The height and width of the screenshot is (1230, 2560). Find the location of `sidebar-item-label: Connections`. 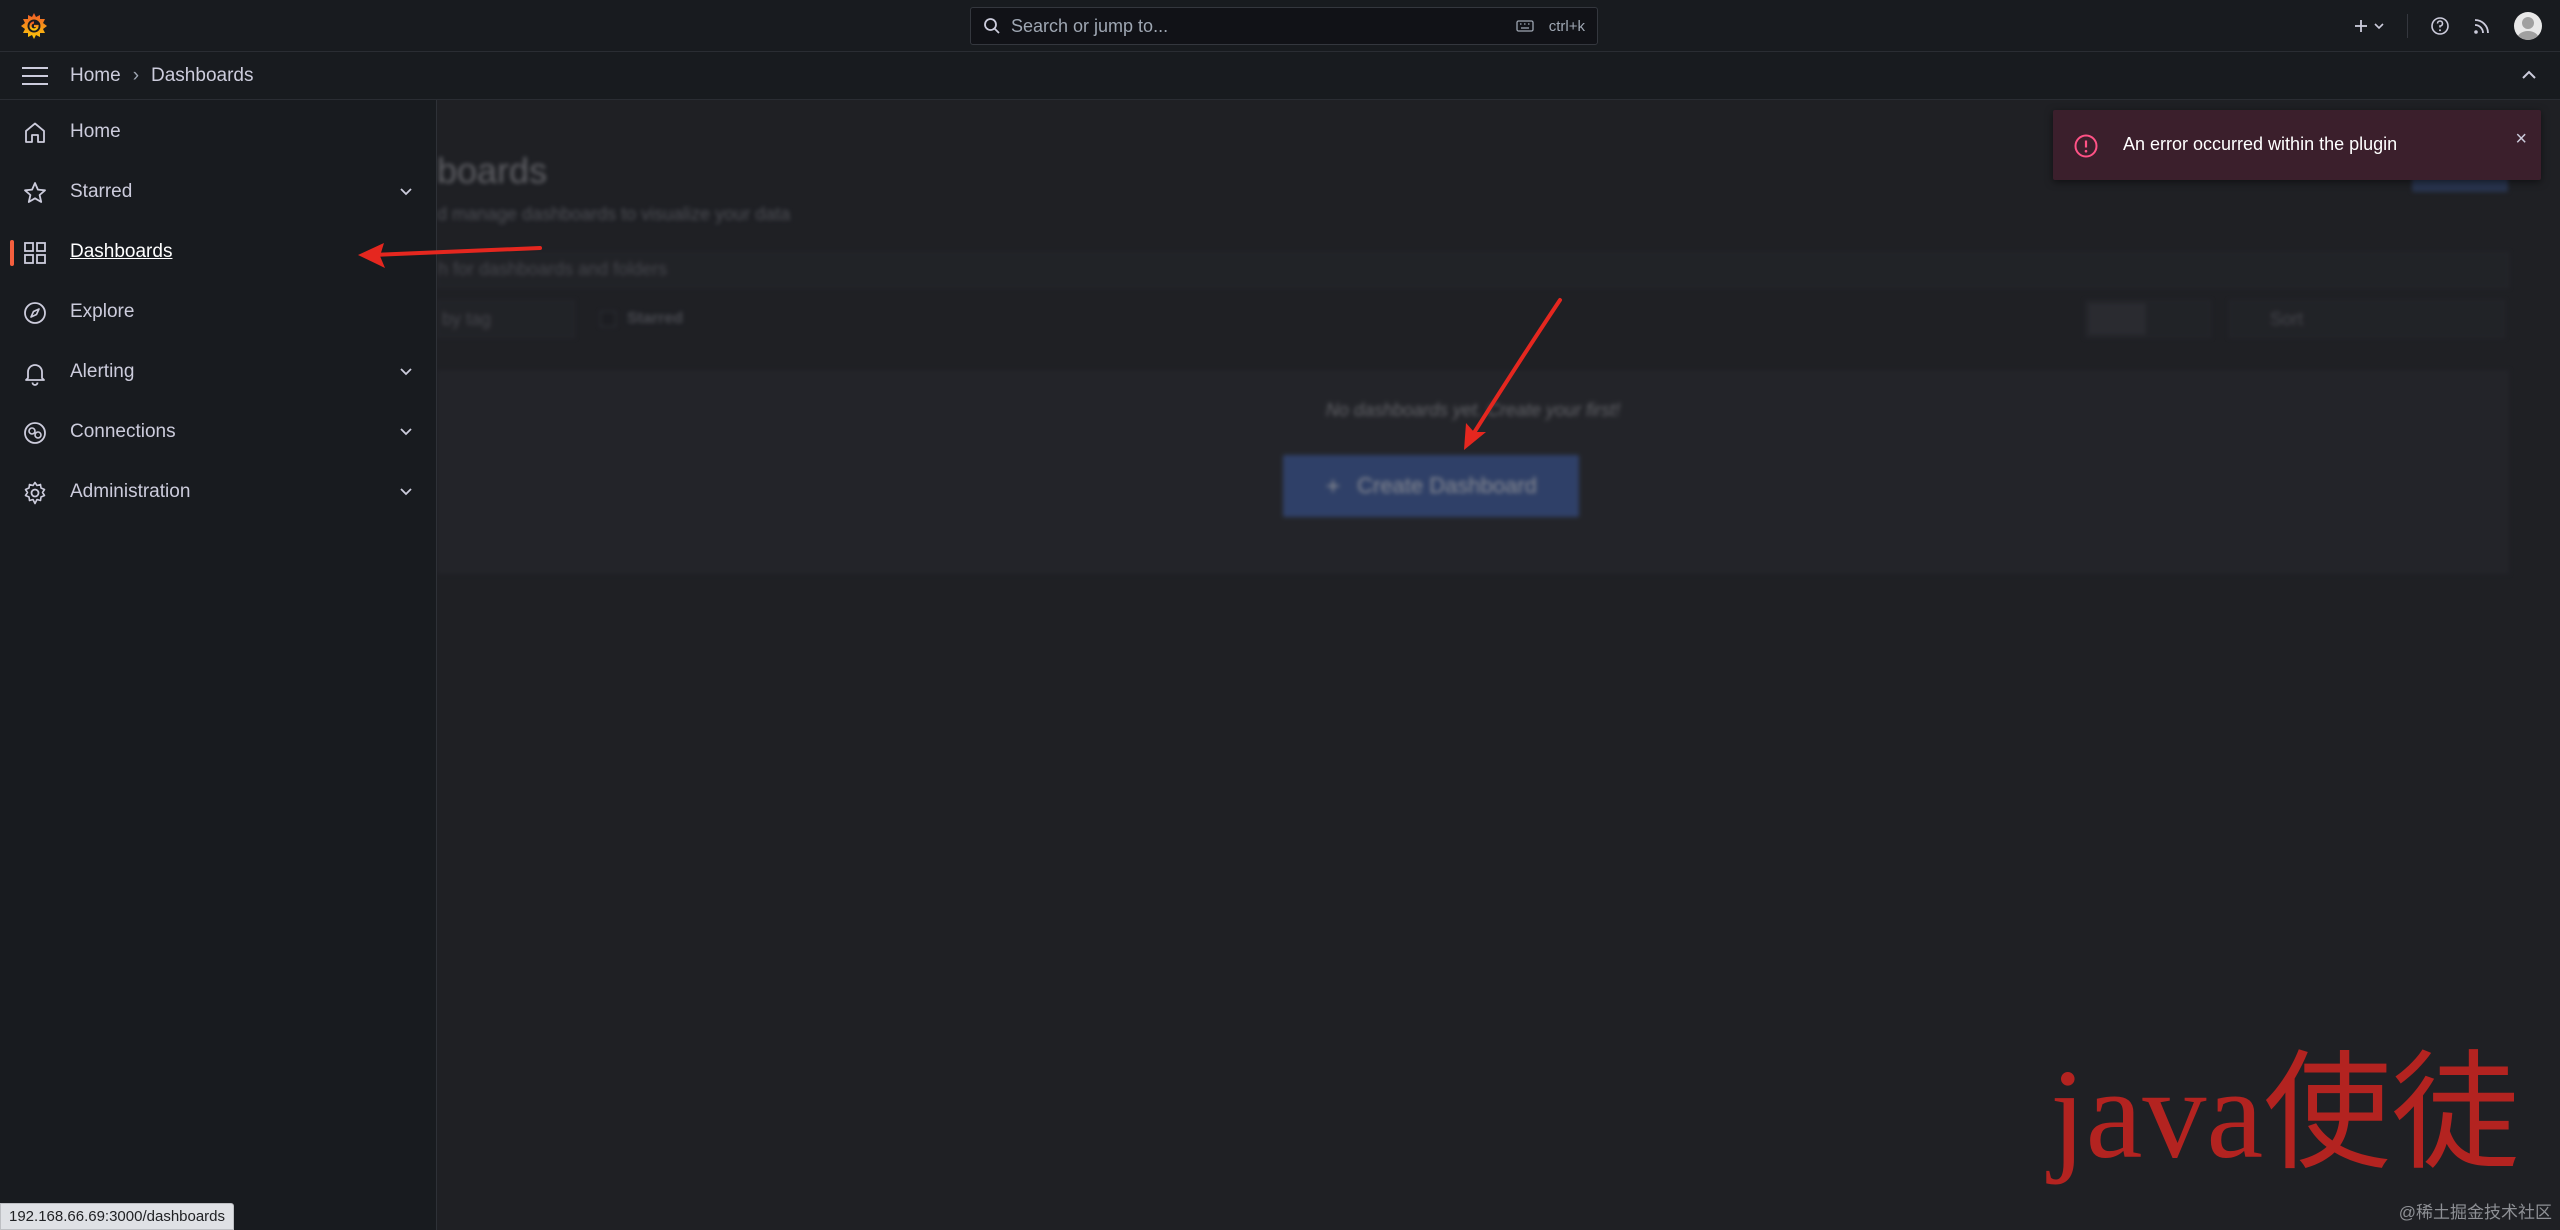

sidebar-item-label: Connections is located at coordinates (123, 431).